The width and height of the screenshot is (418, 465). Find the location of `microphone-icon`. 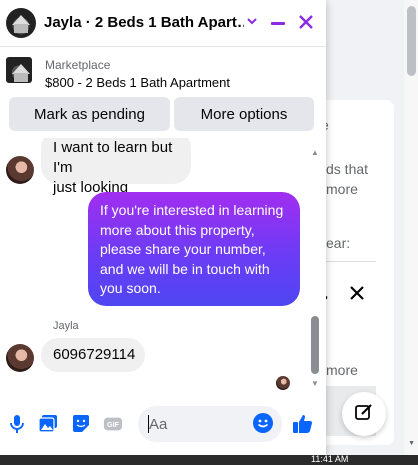

microphone-icon is located at coordinates (17, 424).